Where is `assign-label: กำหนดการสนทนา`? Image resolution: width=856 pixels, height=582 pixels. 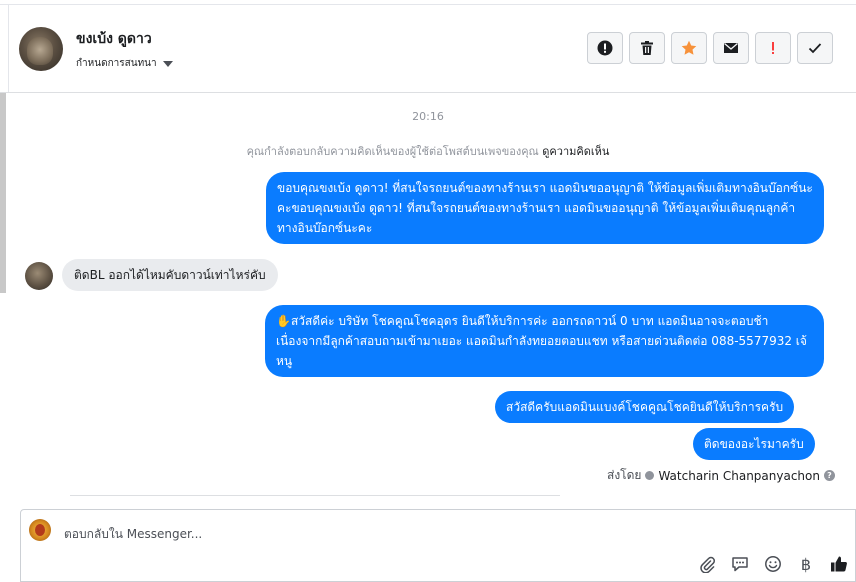 assign-label: กำหนดการสนทนา is located at coordinates (116, 63).